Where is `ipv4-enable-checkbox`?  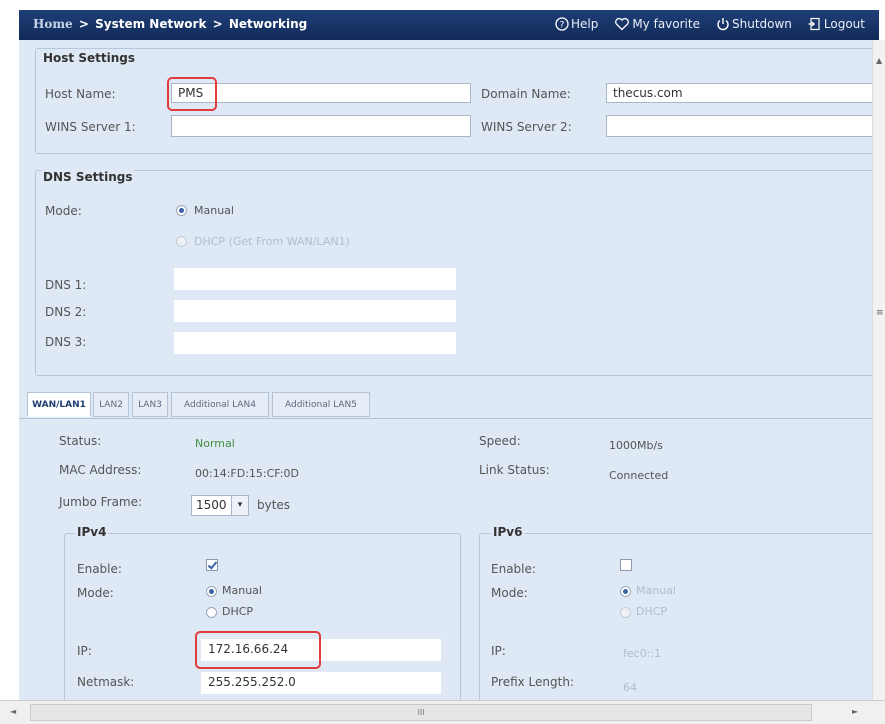 ipv4-enable-checkbox is located at coordinates (212, 565).